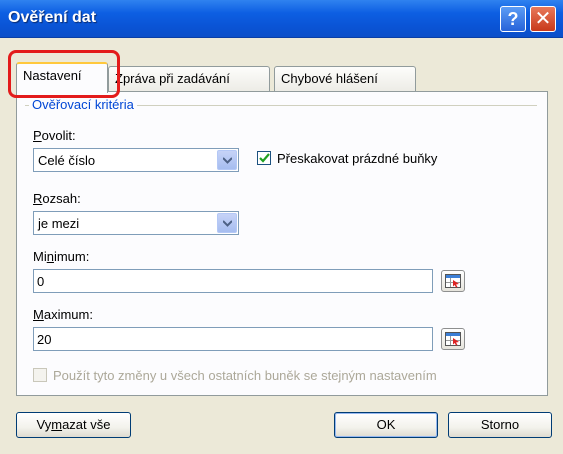 The width and height of the screenshot is (563, 454). What do you see at coordinates (61, 256) in the screenshot?
I see `minimum-label: Minimum:` at bounding box center [61, 256].